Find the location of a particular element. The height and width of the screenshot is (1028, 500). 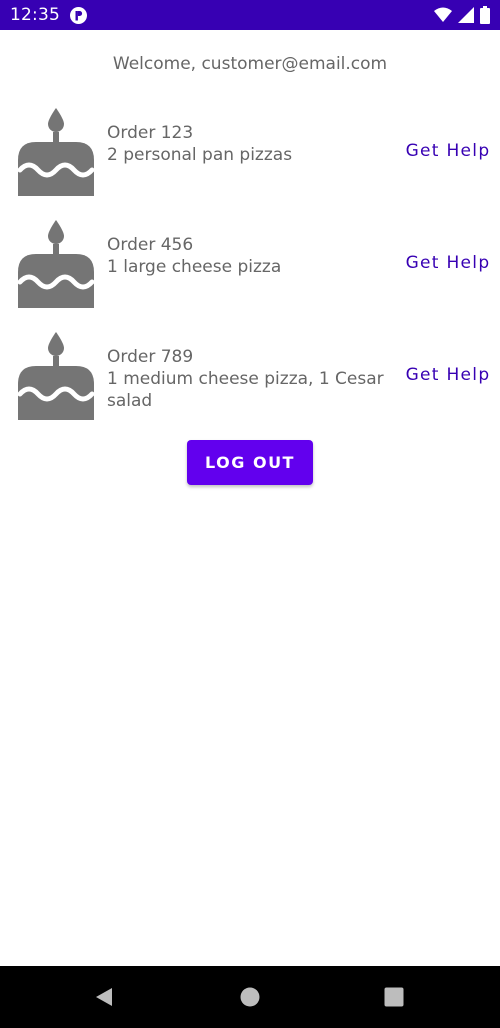

battery-icon is located at coordinates (485, 17).